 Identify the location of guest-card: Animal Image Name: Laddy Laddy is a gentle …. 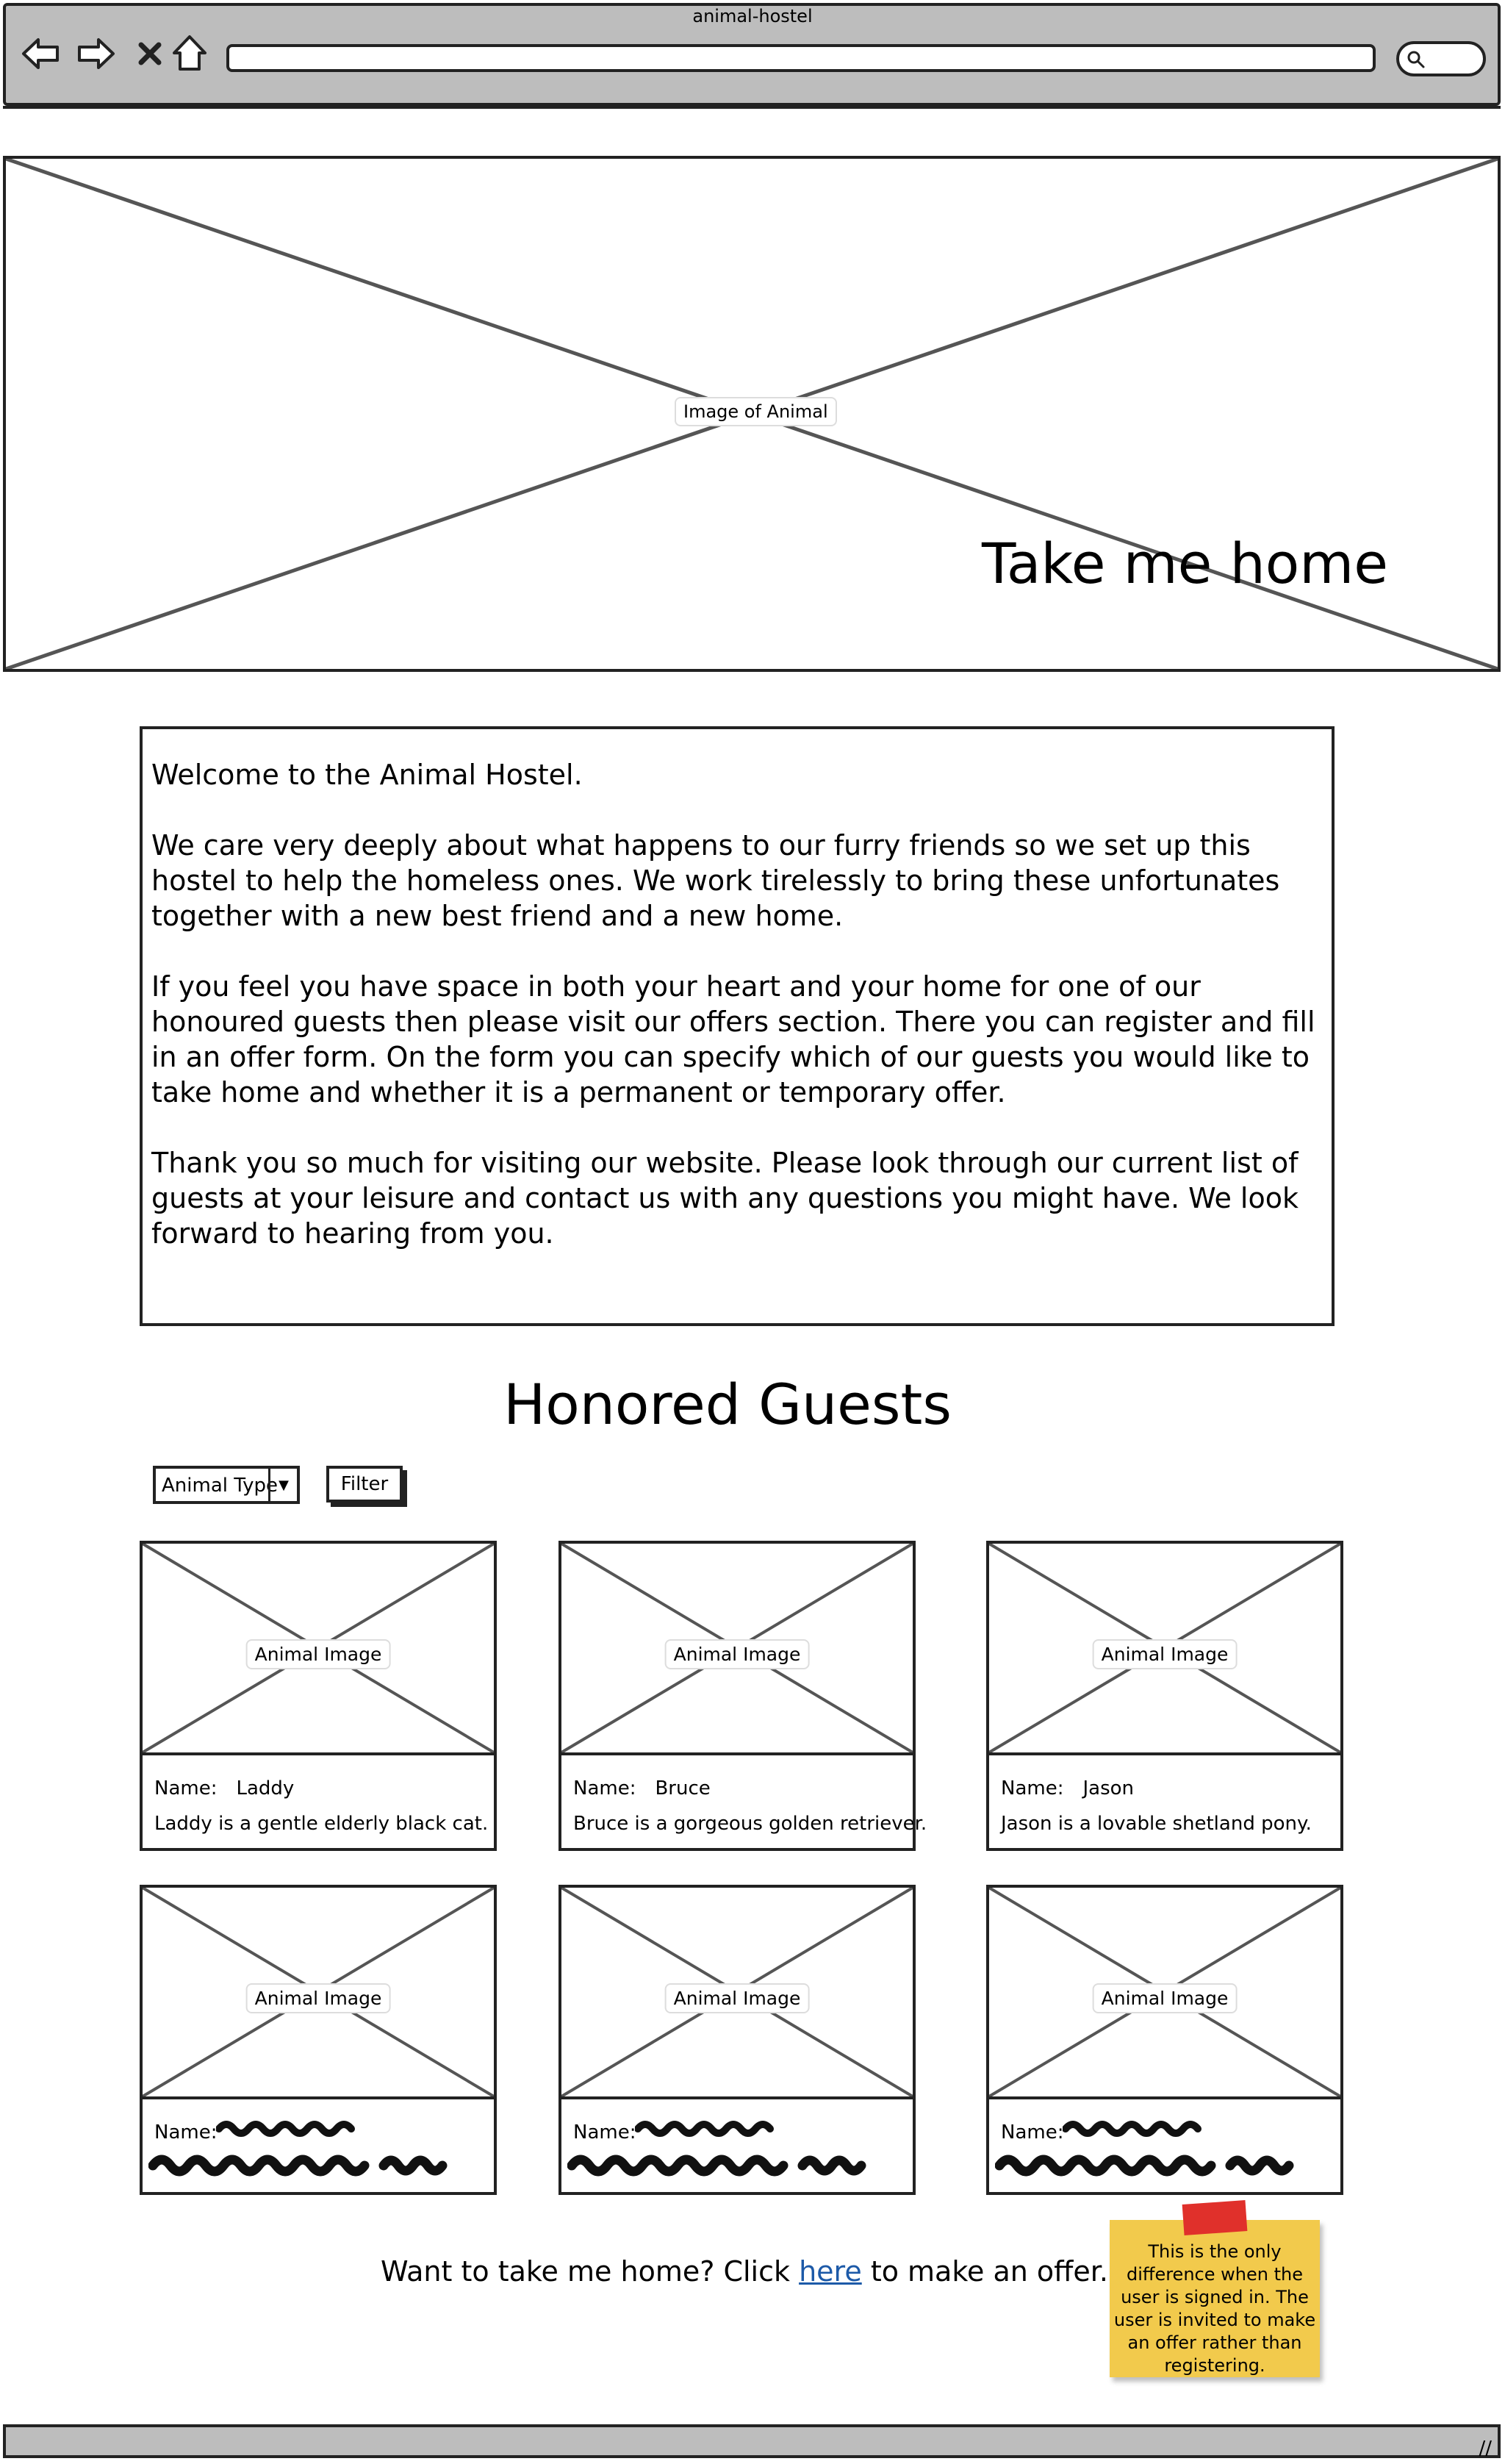
(318, 1696).